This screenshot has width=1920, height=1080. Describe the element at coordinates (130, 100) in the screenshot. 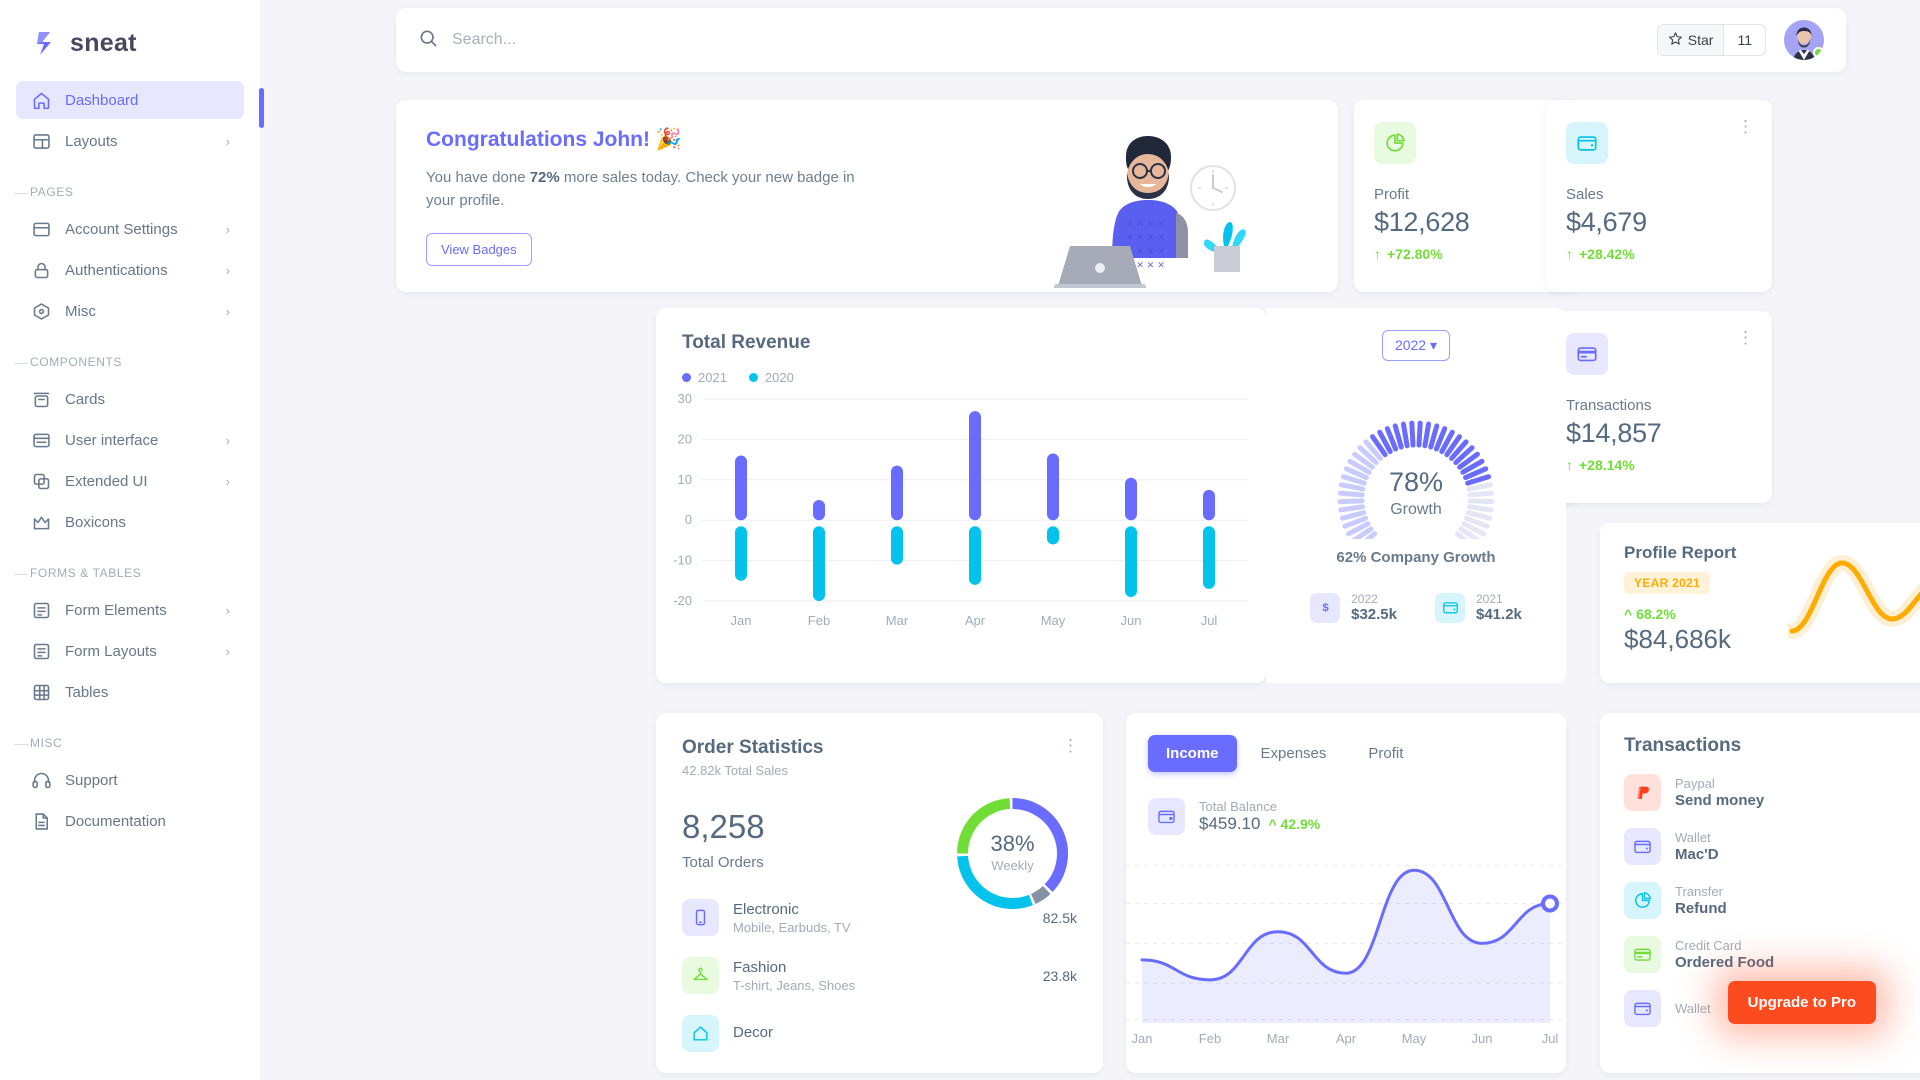

I see `sidebar-item-dashboard: Dashboard` at that location.